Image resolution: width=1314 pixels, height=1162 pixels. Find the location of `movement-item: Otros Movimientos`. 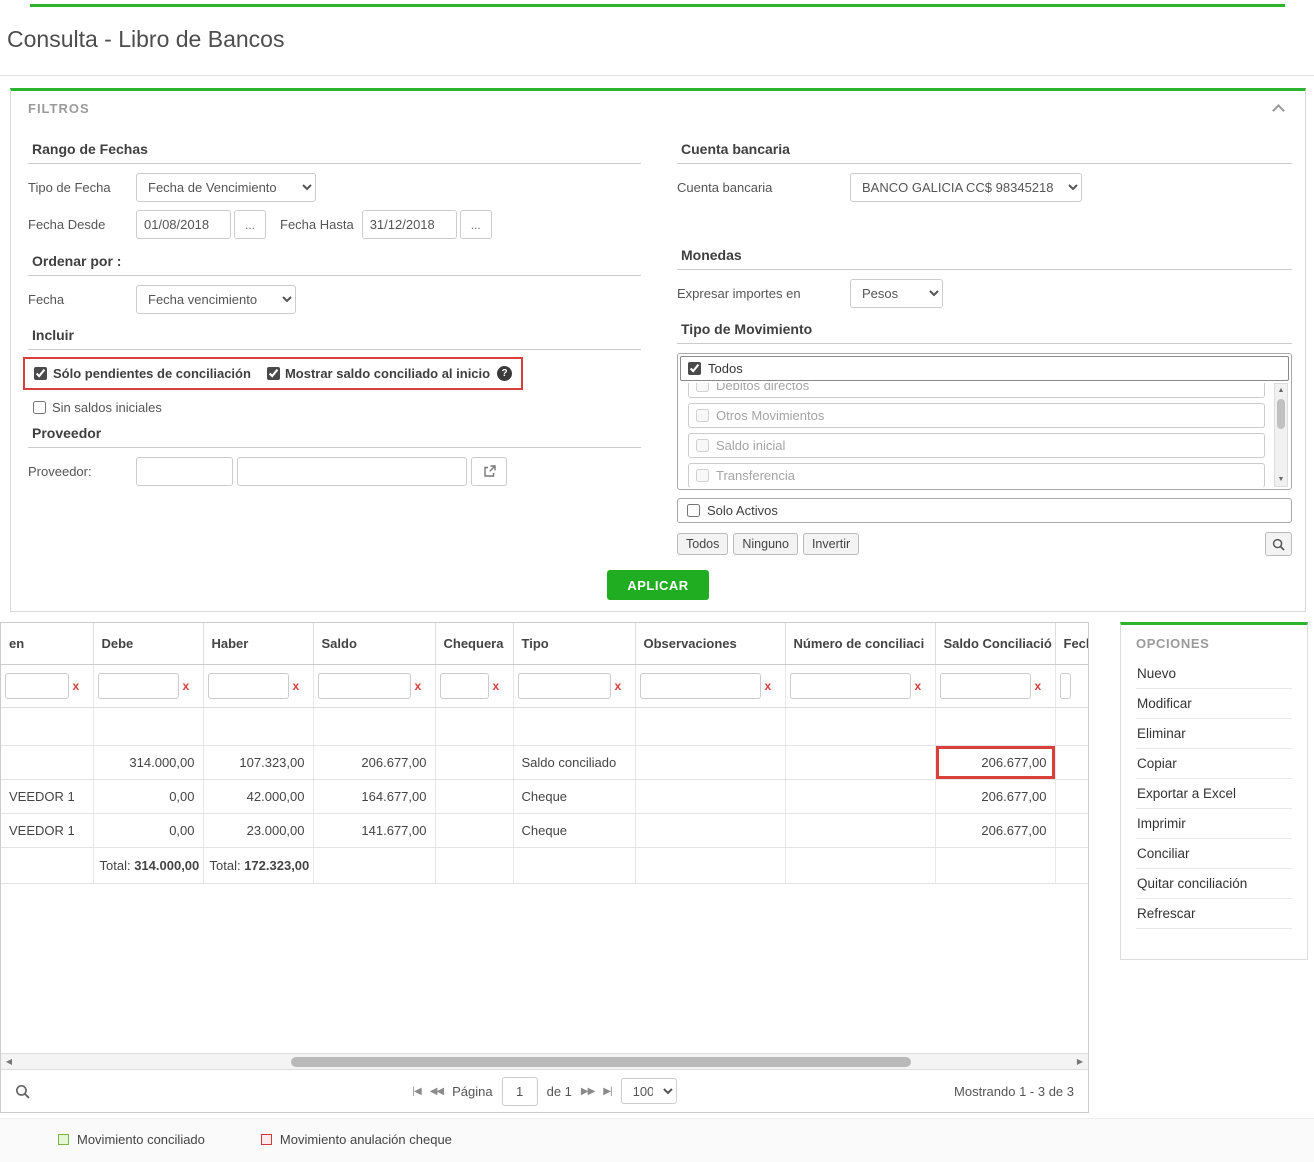

movement-item: Otros Movimientos is located at coordinates (976, 415).